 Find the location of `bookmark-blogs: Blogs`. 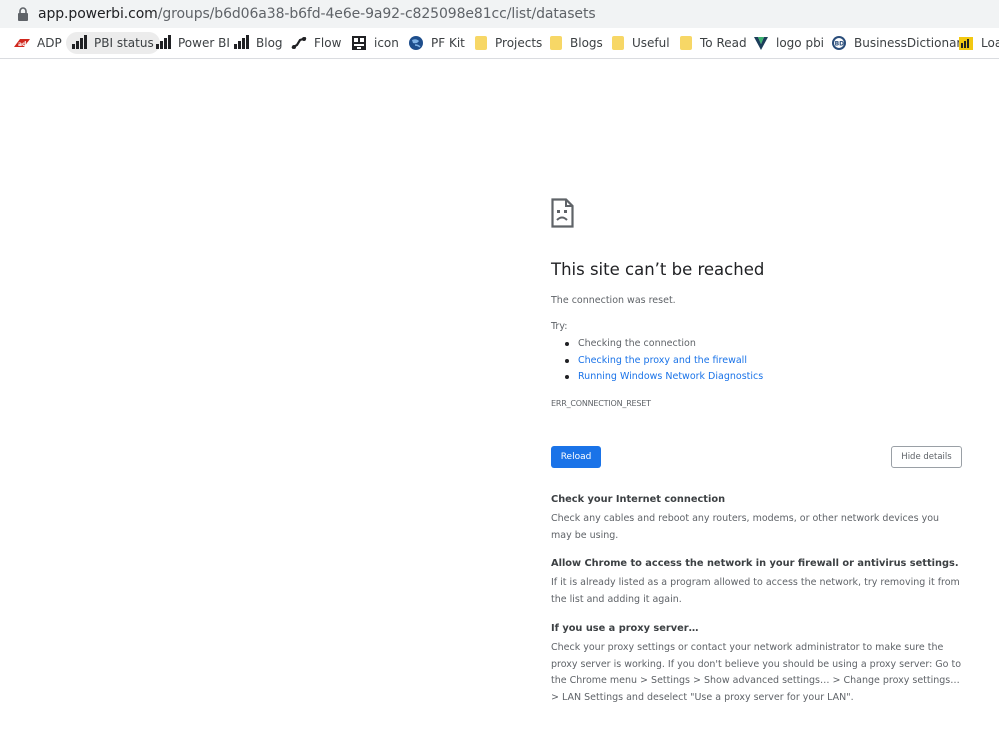

bookmark-blogs: Blogs is located at coordinates (576, 43).